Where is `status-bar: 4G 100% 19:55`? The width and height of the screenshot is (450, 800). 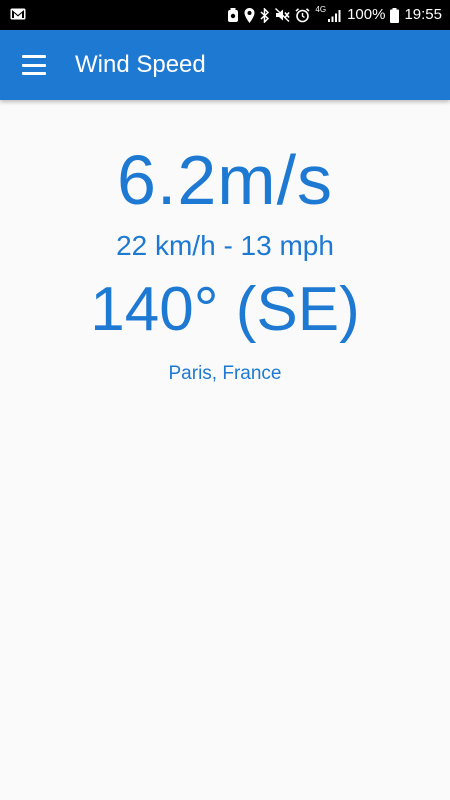 status-bar: 4G 100% 19:55 is located at coordinates (225, 15).